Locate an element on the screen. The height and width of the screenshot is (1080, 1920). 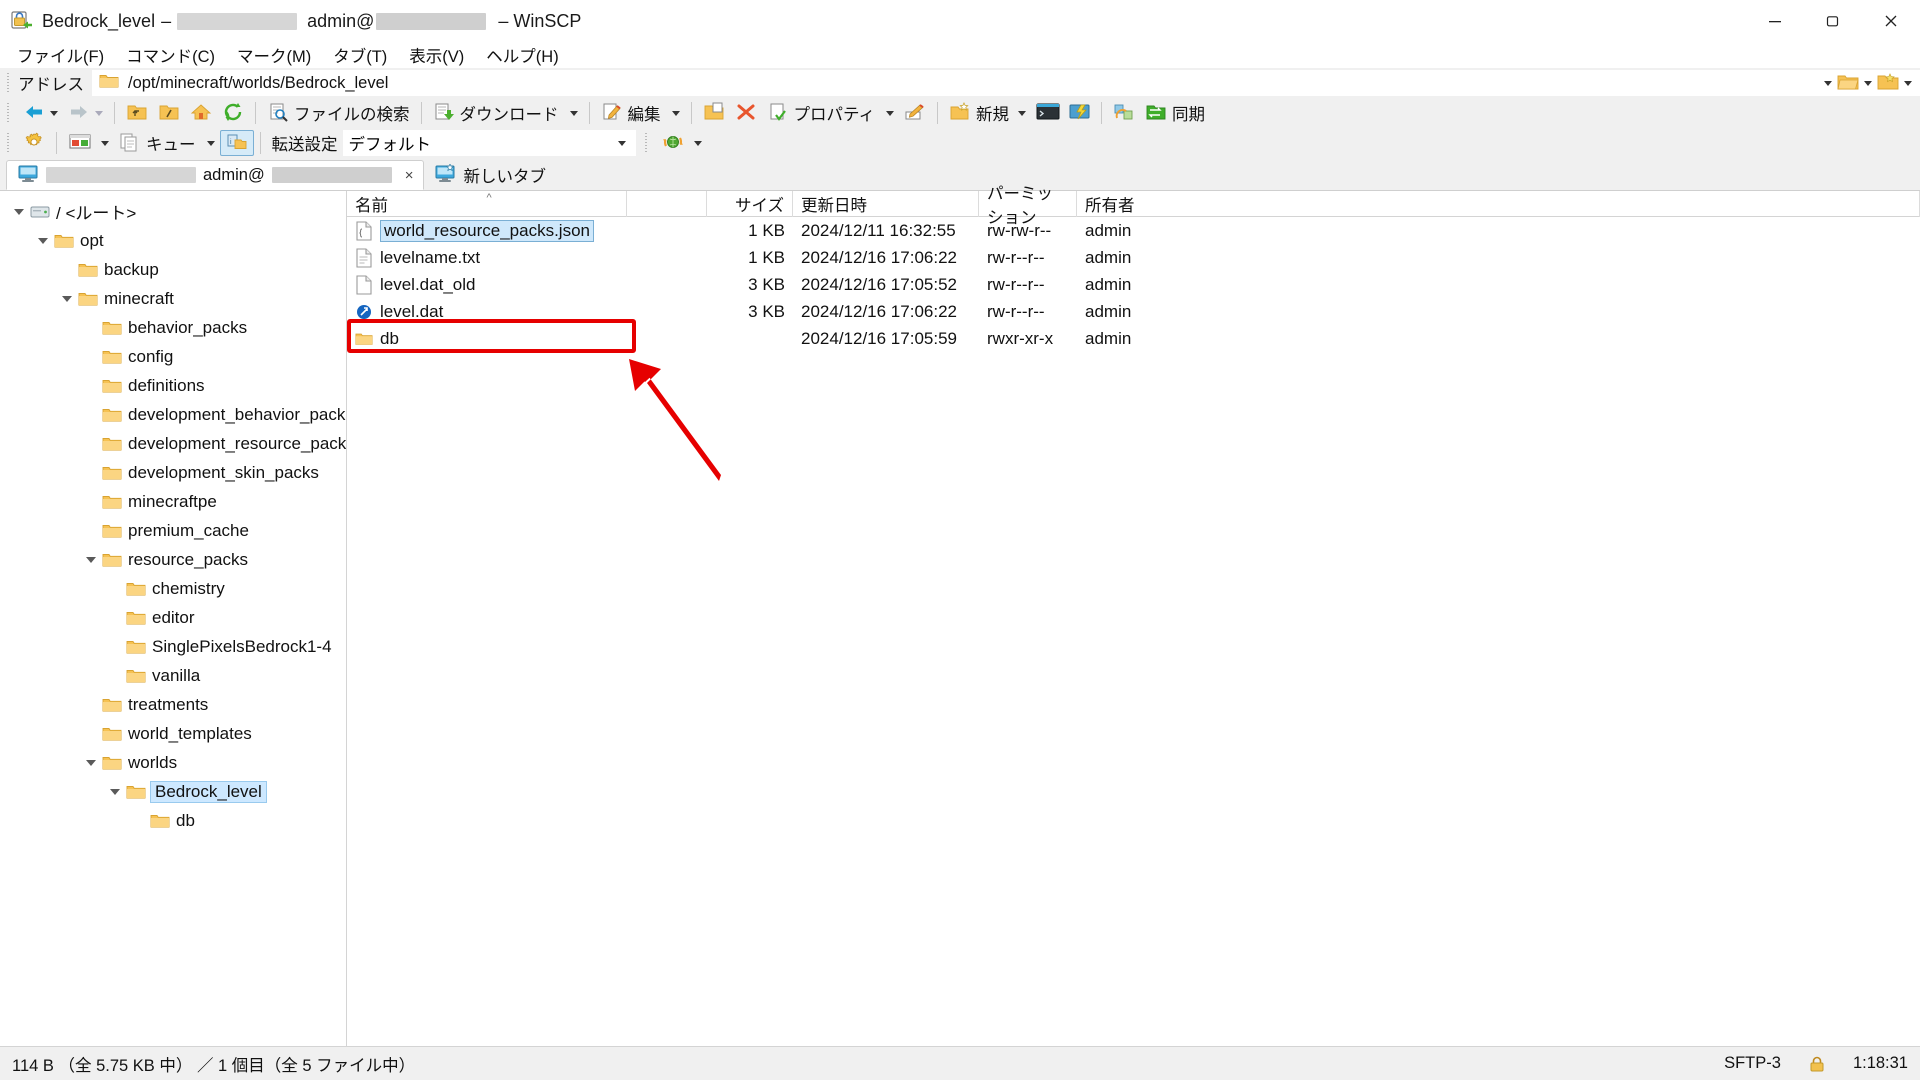
tree-item-backup: backup is located at coordinates (173, 269).